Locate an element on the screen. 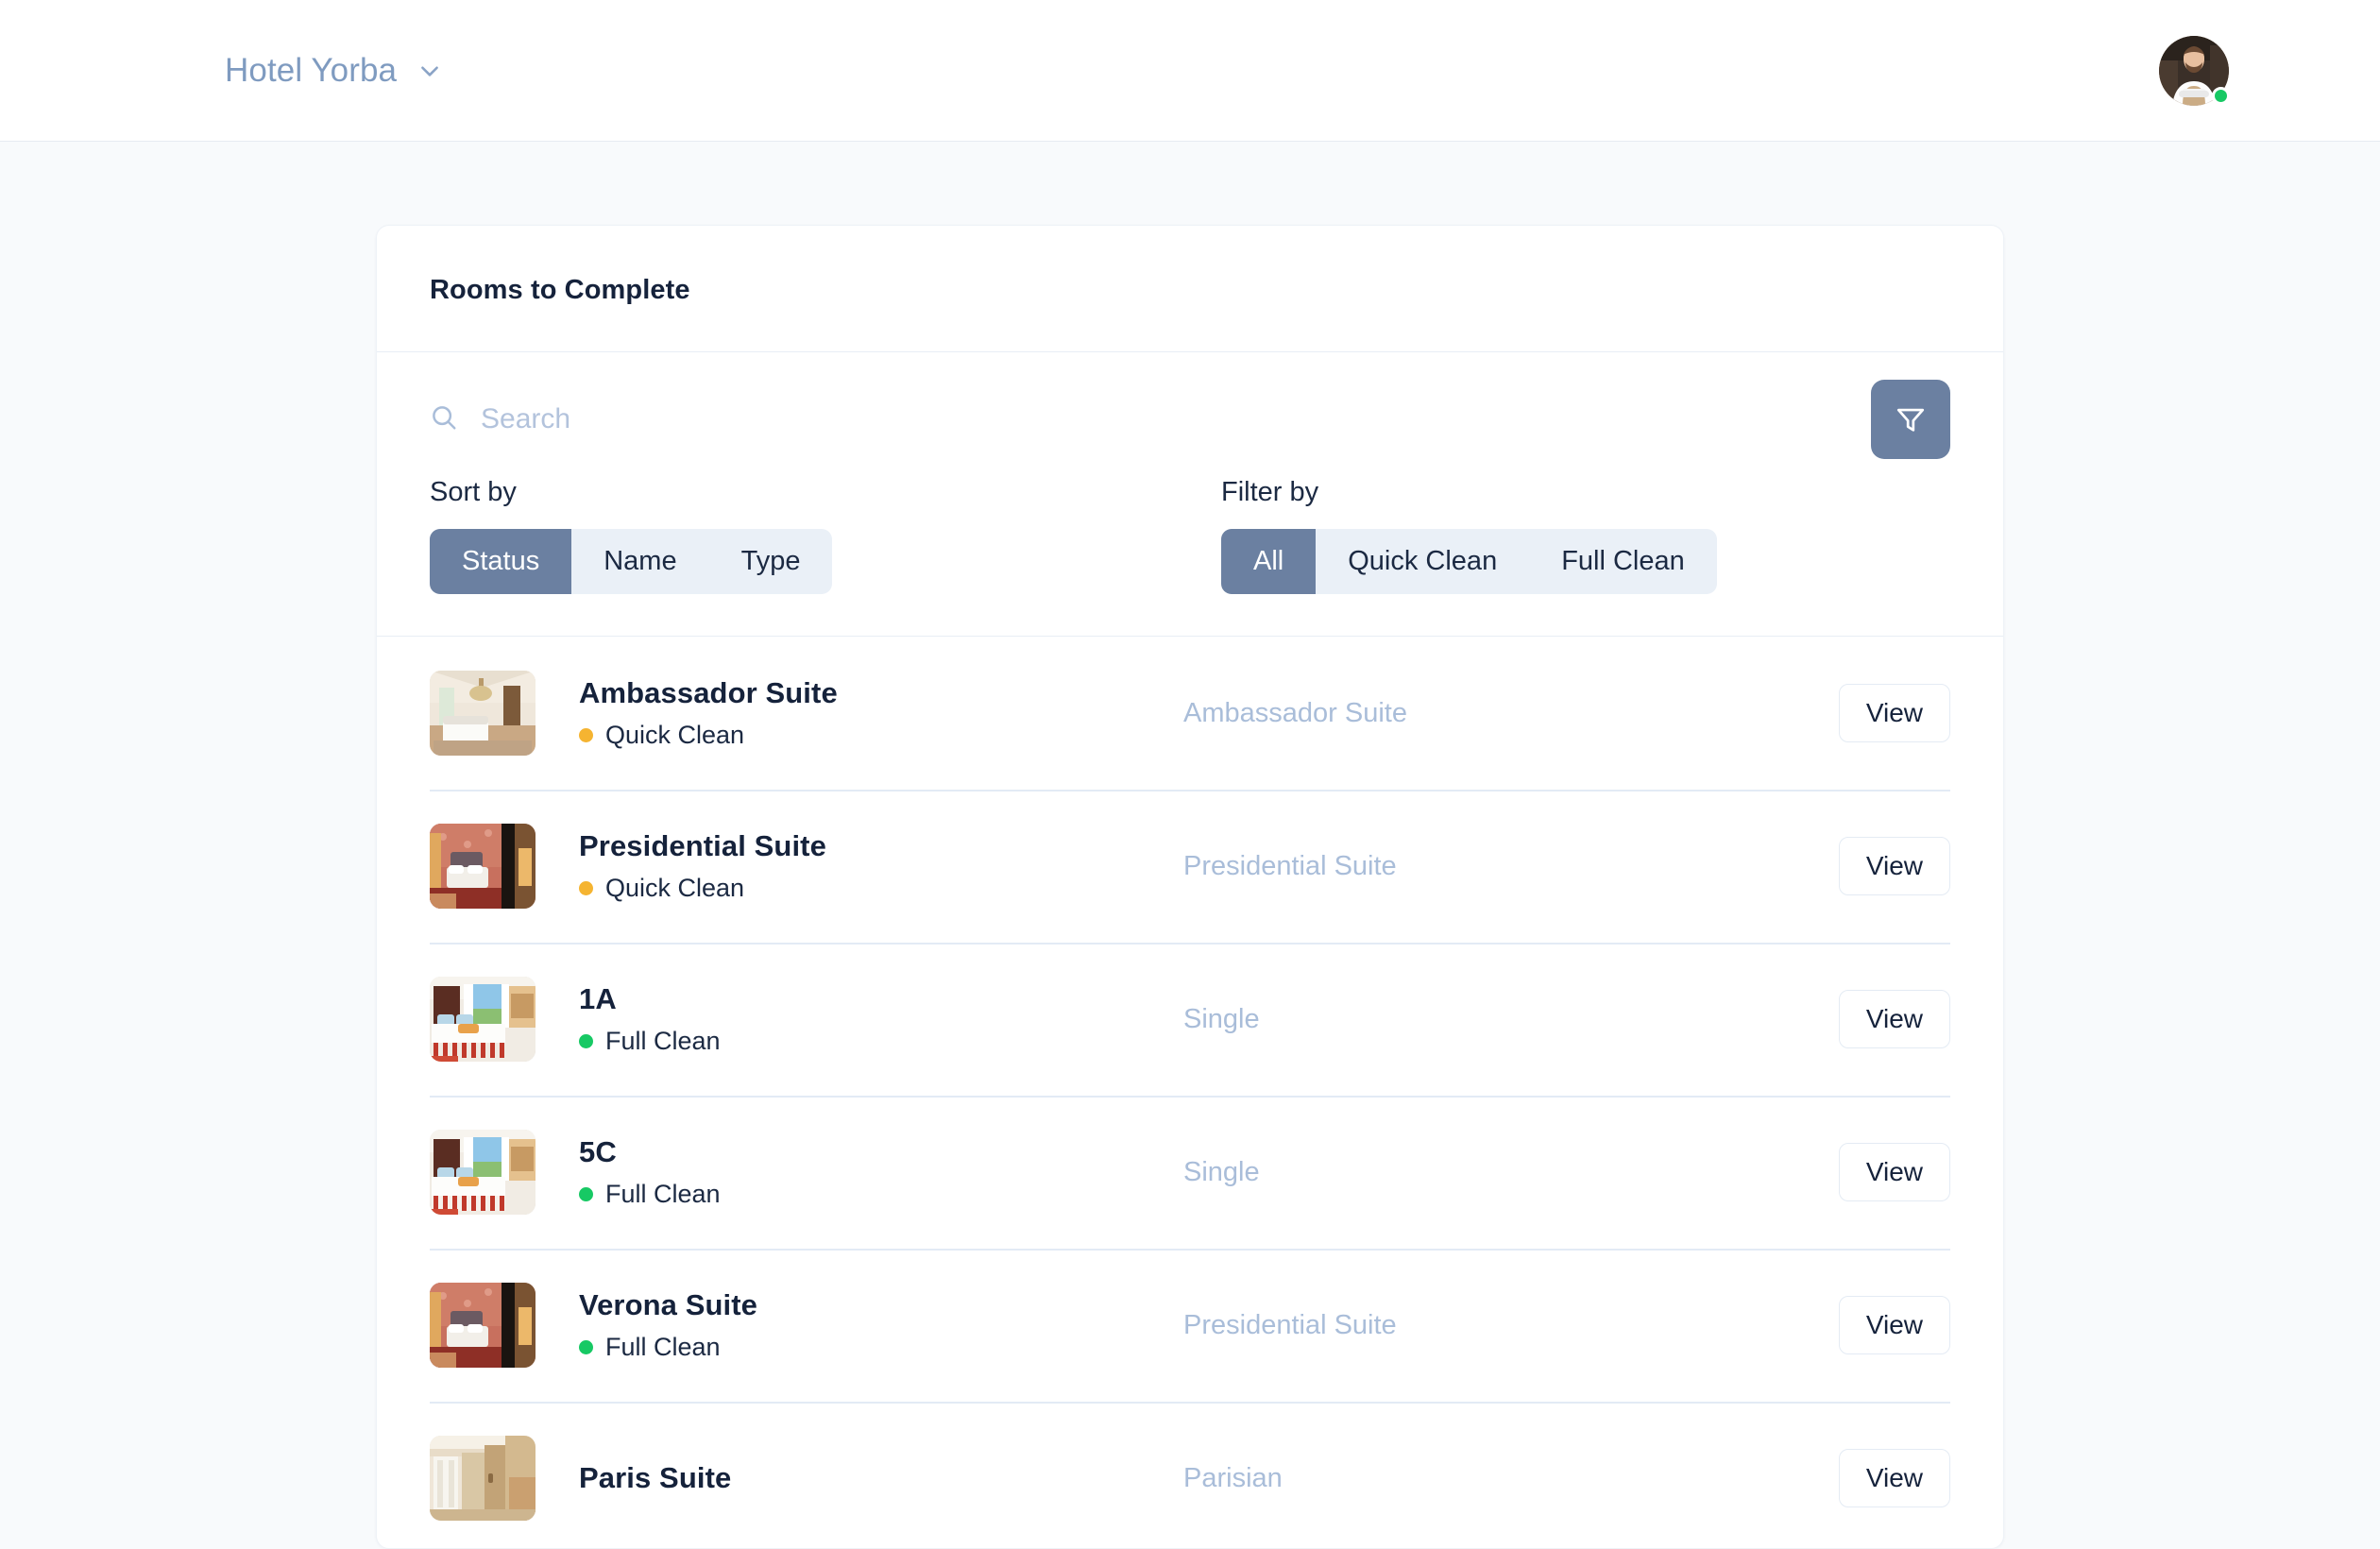 The width and height of the screenshot is (2380, 1549). funnel-icon is located at coordinates (1911, 419).